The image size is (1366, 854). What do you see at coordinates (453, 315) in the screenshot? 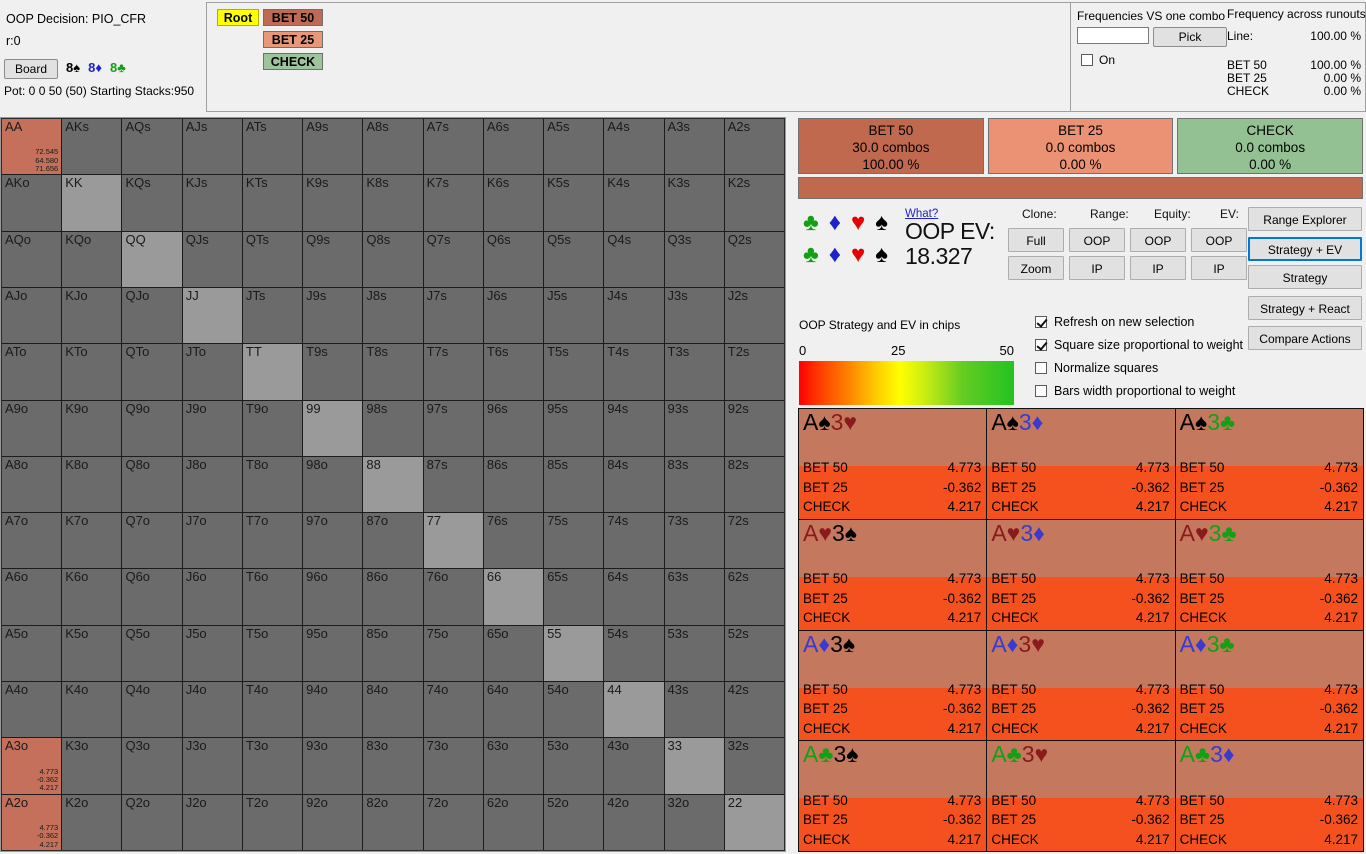
I see `matrix-cell-j7s: J7s` at bounding box center [453, 315].